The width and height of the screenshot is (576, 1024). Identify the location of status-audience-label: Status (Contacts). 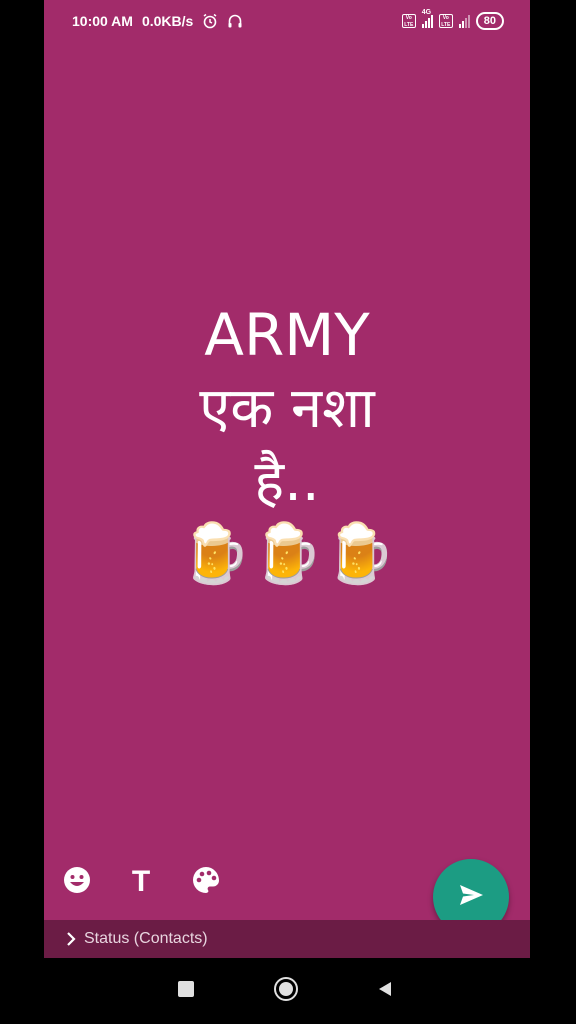
(146, 938).